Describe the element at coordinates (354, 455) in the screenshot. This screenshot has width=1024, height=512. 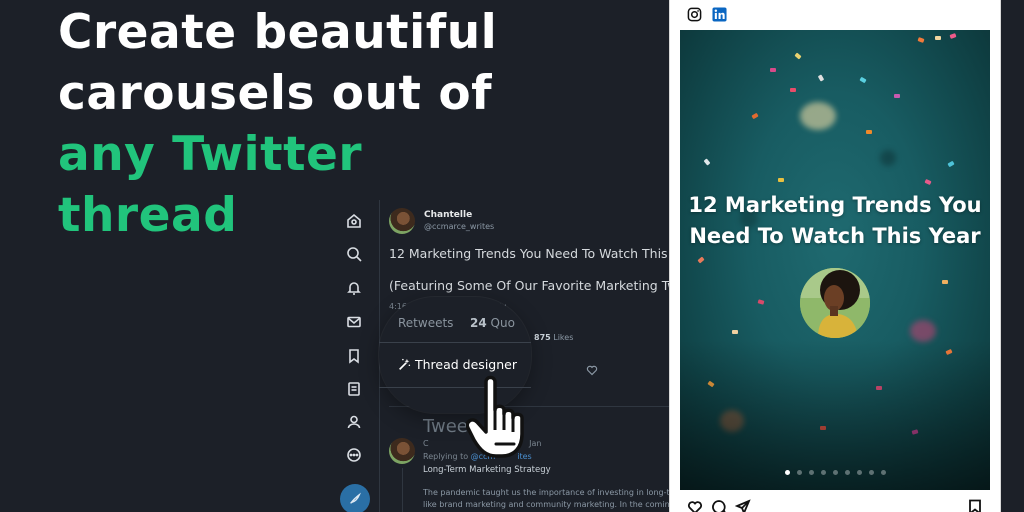
I see `more-icon` at that location.